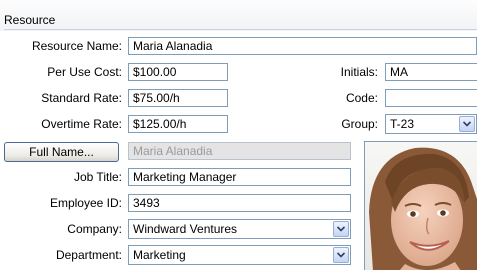 This screenshot has width=477, height=270. Describe the element at coordinates (238, 15) in the screenshot. I see `resource-group-header: Resource` at that location.